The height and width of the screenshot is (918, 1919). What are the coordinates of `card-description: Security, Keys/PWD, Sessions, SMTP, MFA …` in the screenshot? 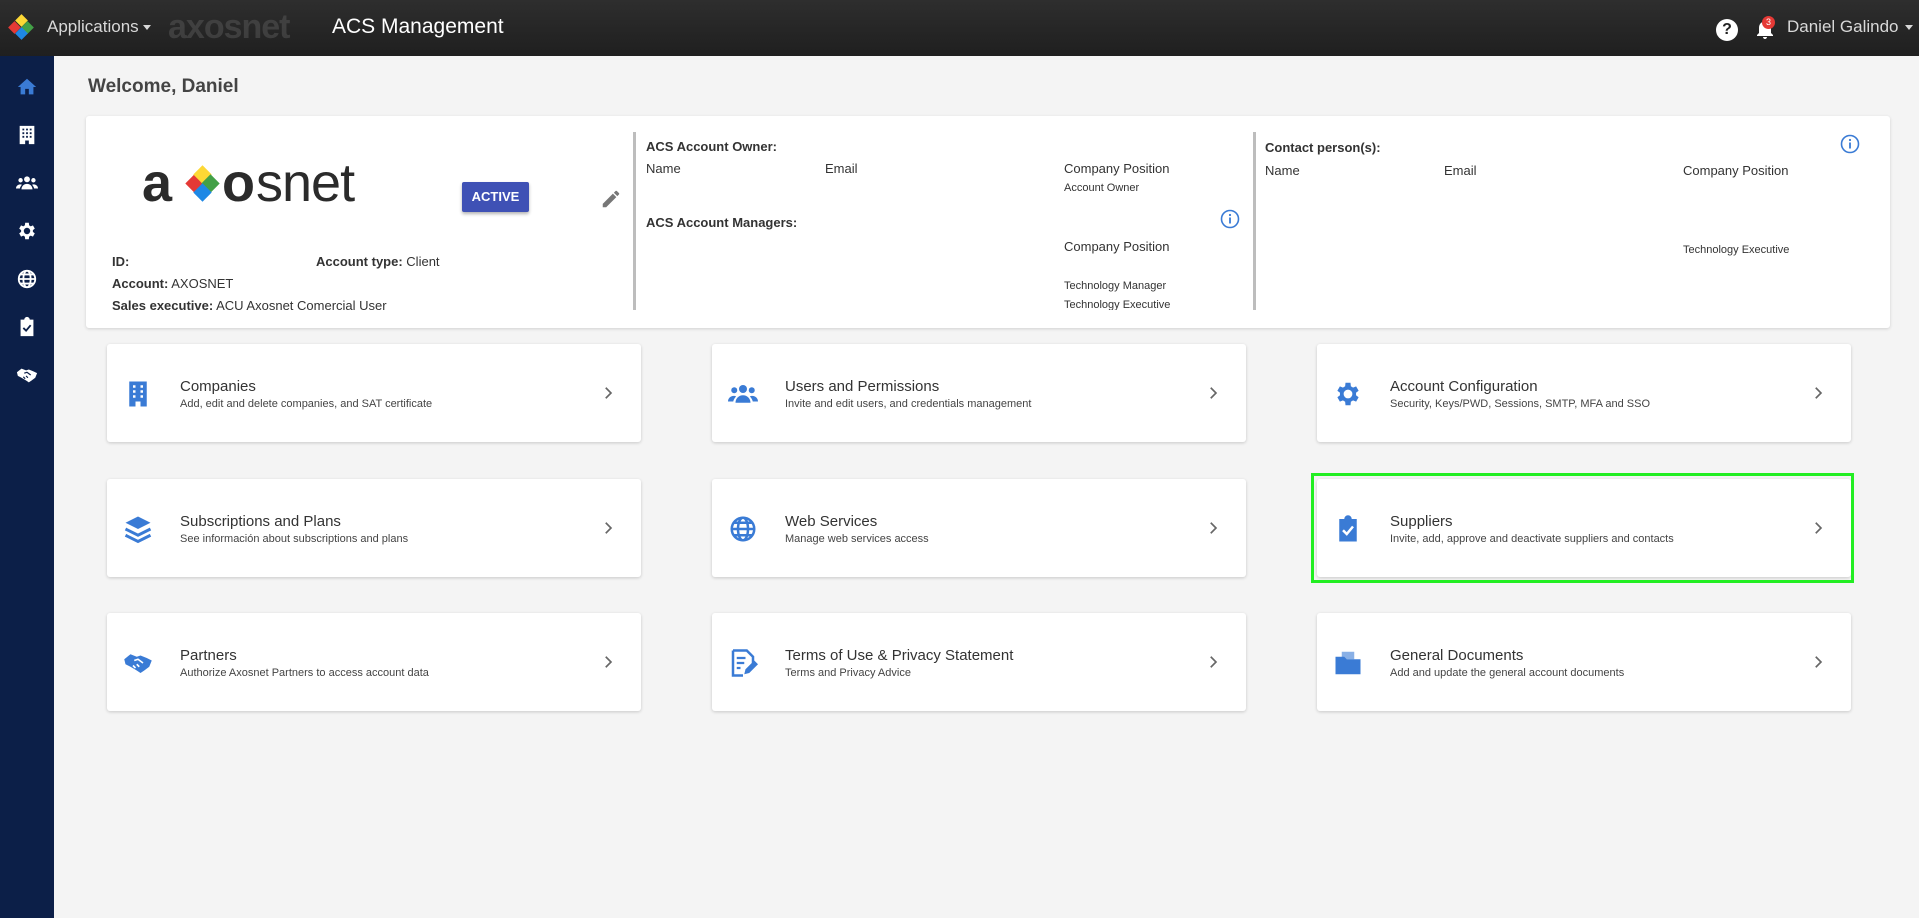 It's located at (1520, 404).